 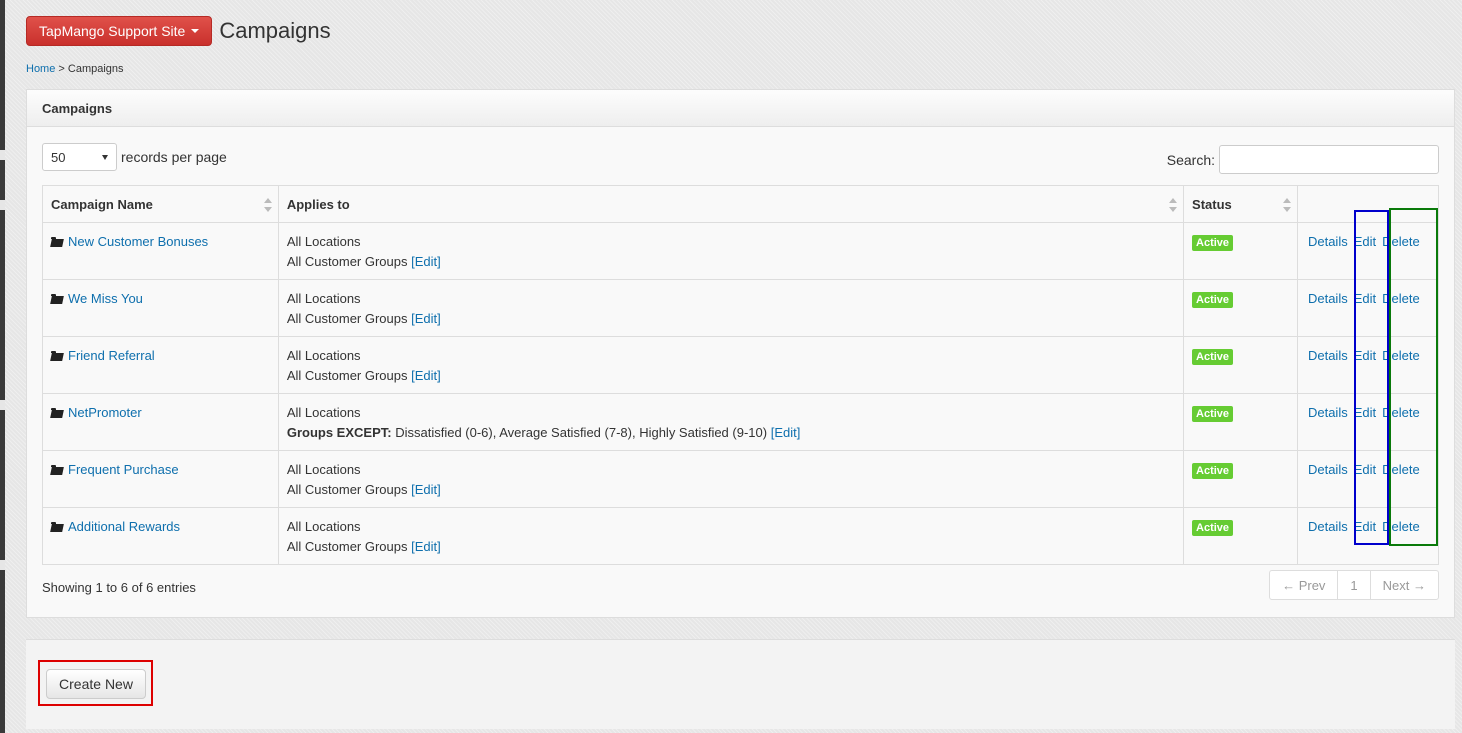 I want to click on site-selector-button: TapMango Support Site, so click(x=119, y=31).